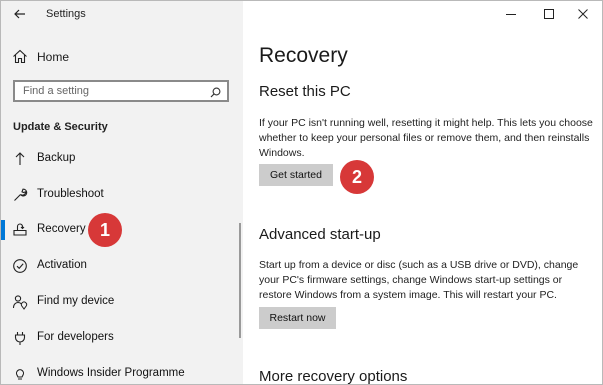 The width and height of the screenshot is (603, 385). I want to click on wrench-icon, so click(20, 195).